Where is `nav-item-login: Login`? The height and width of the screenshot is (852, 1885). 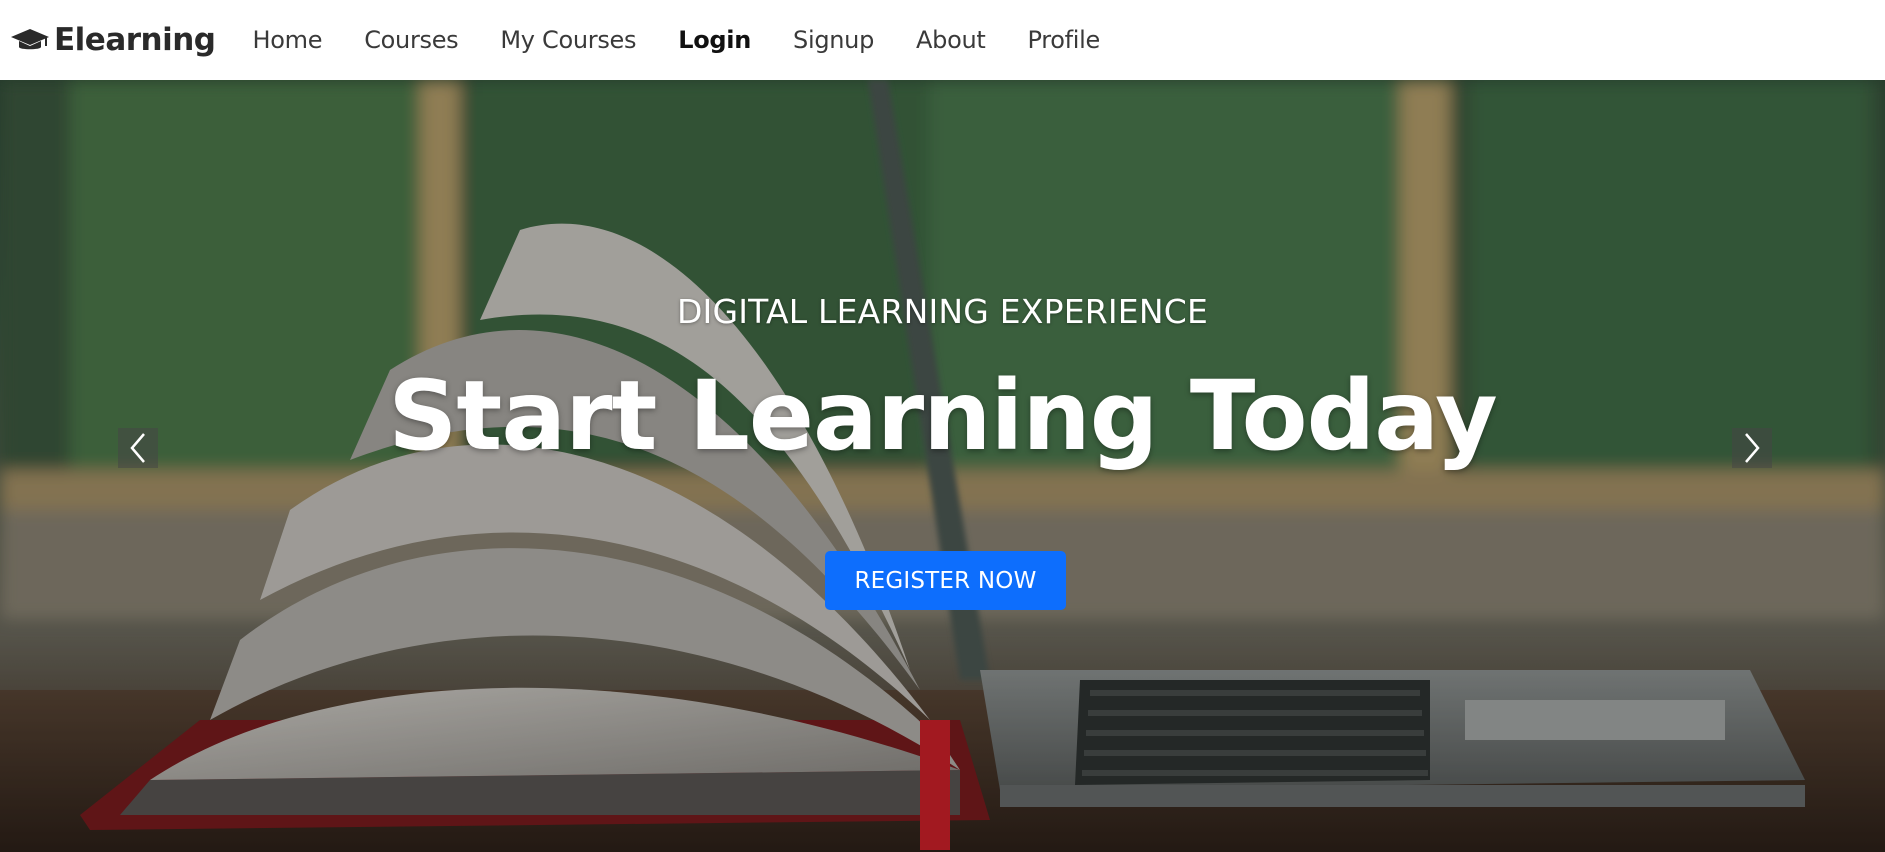 nav-item-login: Login is located at coordinates (714, 40).